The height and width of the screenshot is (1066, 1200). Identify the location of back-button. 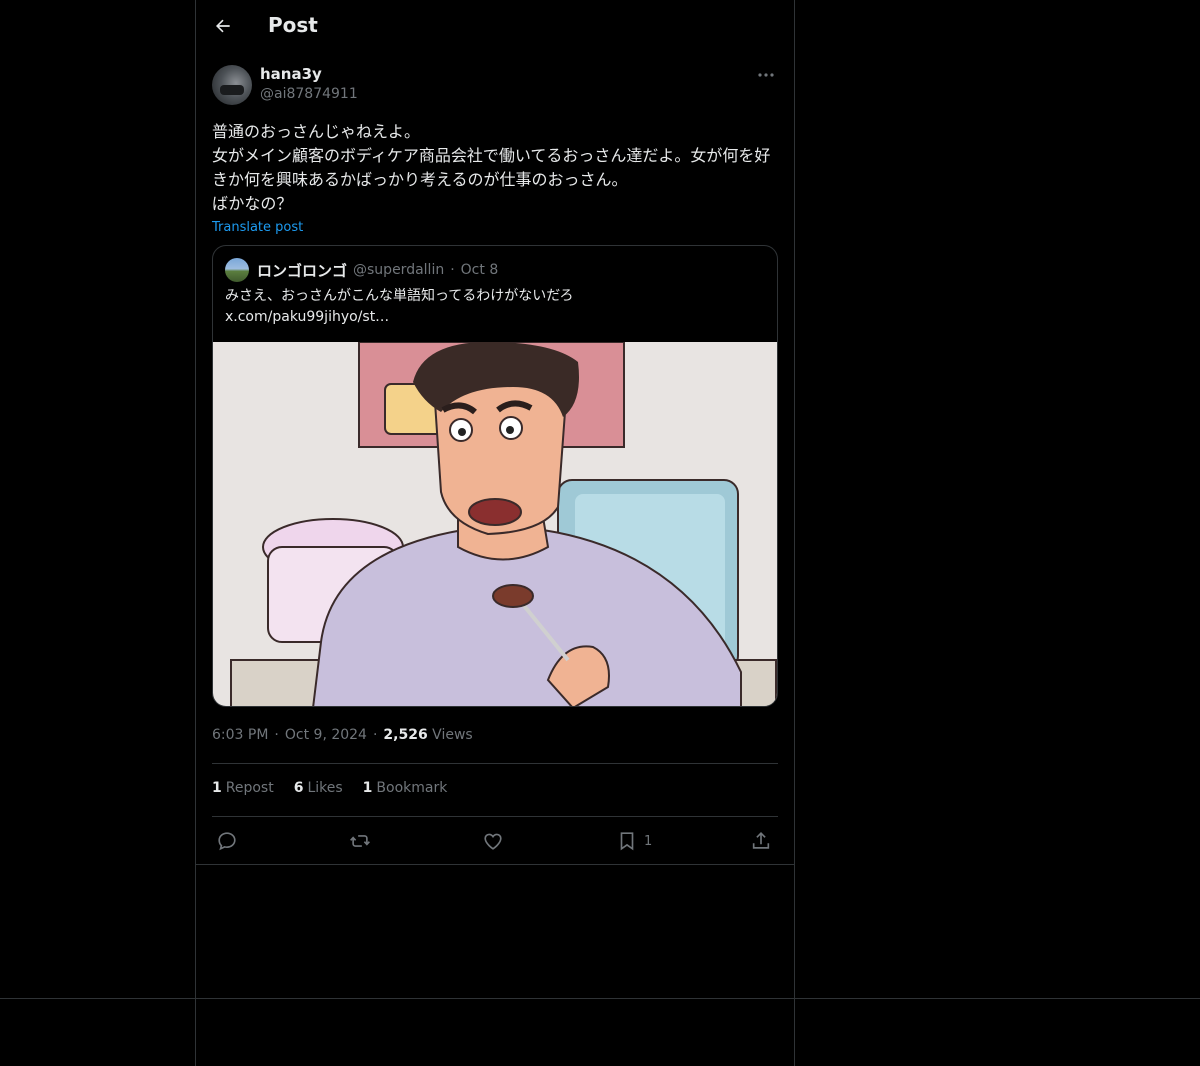
(223, 26).